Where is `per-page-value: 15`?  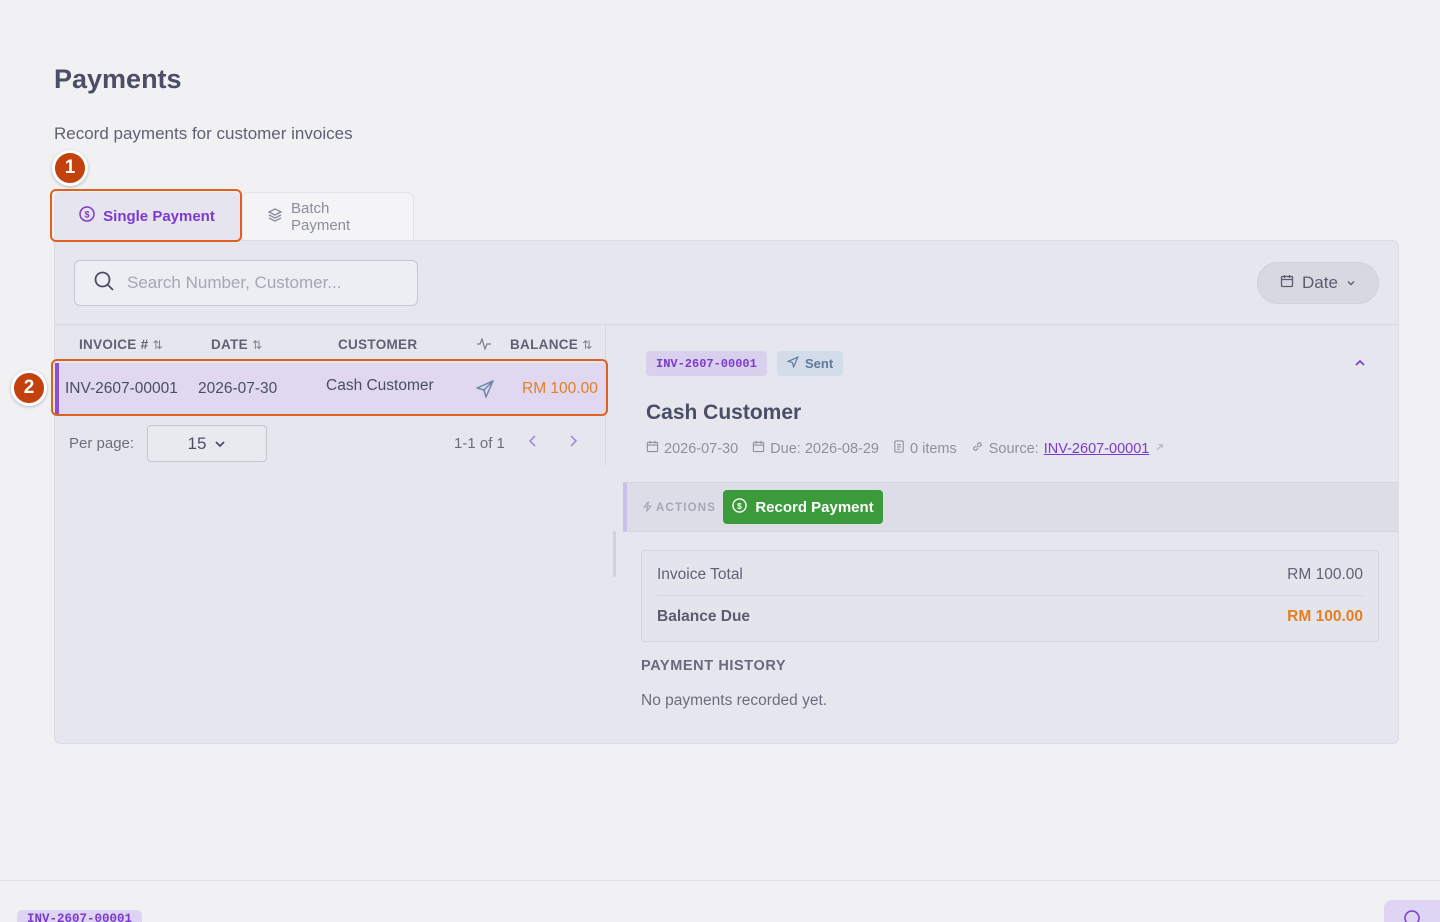 per-page-value: 15 is located at coordinates (197, 443).